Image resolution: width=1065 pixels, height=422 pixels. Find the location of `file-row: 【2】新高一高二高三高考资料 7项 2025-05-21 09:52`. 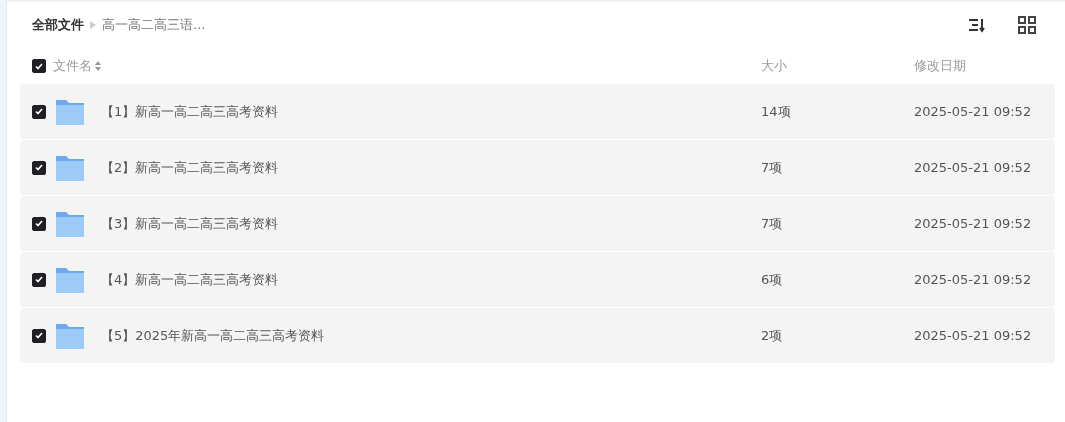

file-row: 【2】新高一高二高三高考资料 7项 2025-05-21 09:52 is located at coordinates (537, 167).